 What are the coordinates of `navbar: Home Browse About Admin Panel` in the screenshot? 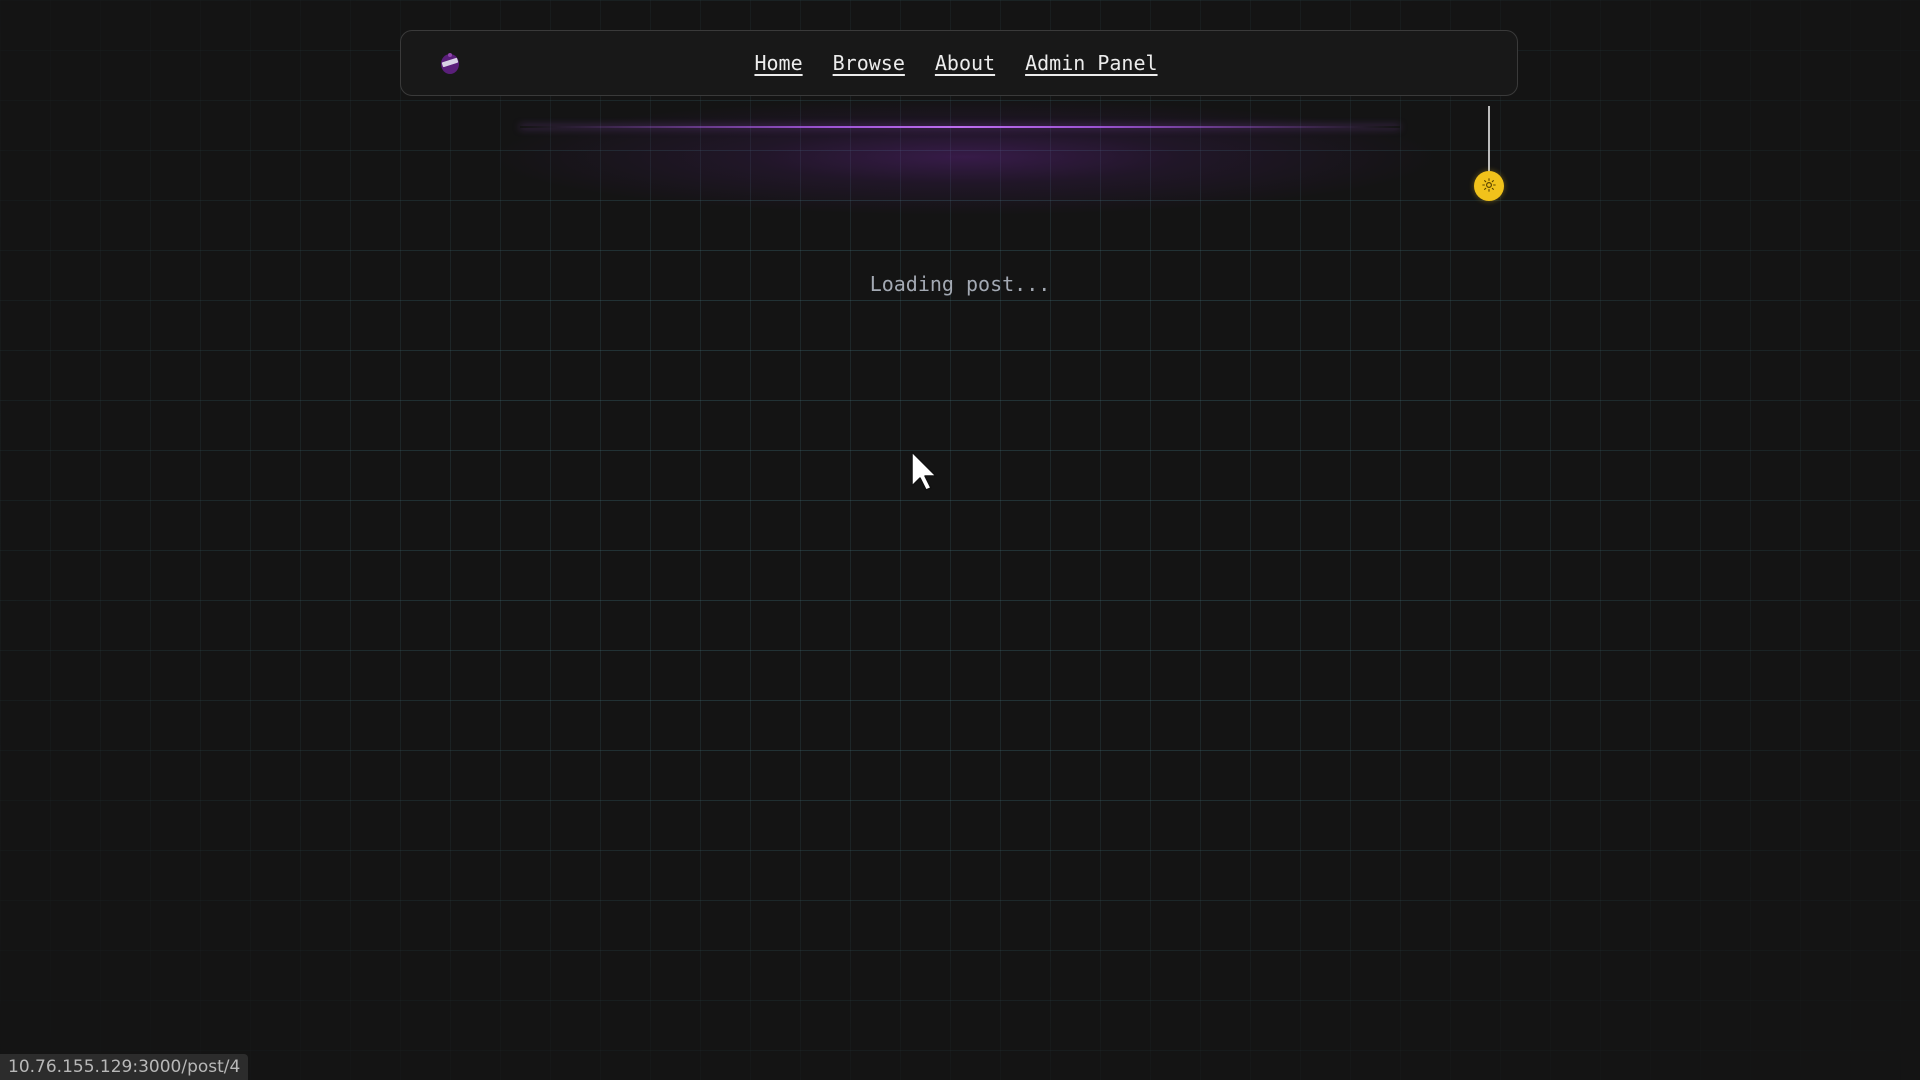 It's located at (959, 63).